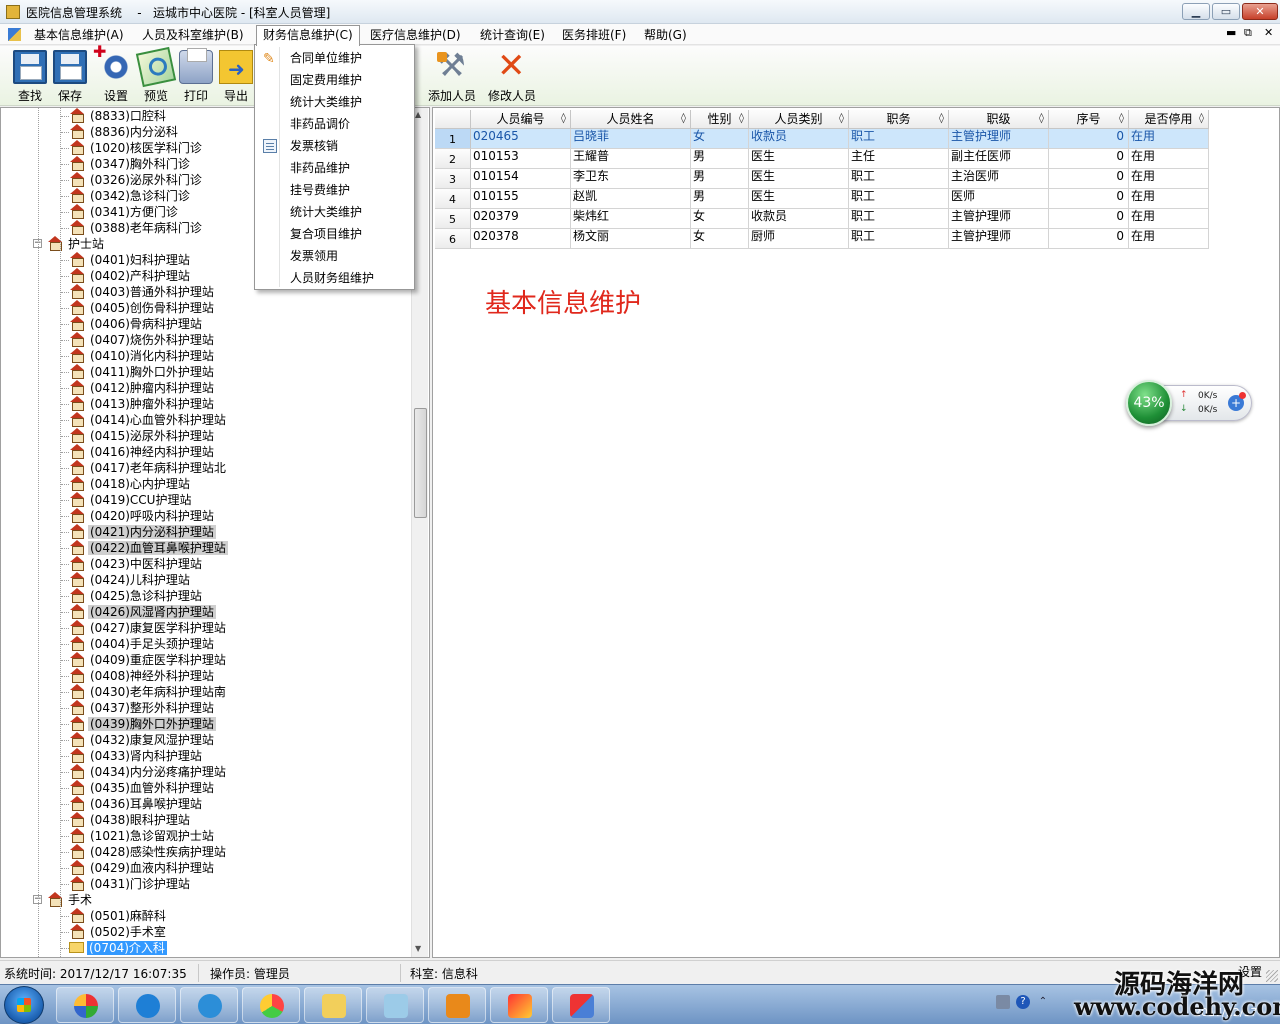 The width and height of the screenshot is (1280, 1024). I want to click on taskbar-explorer, so click(333, 1005).